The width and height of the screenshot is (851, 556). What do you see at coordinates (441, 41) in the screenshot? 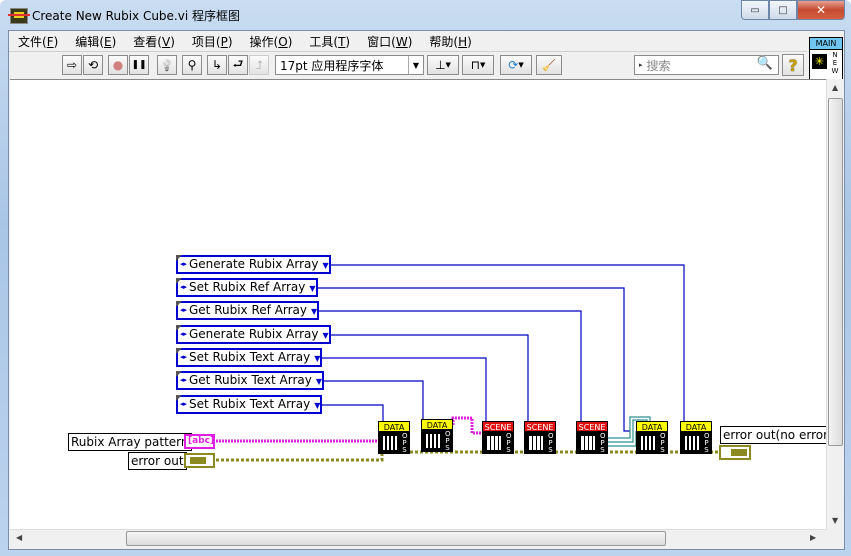
I see `menu-item-label: 帮助` at bounding box center [441, 41].